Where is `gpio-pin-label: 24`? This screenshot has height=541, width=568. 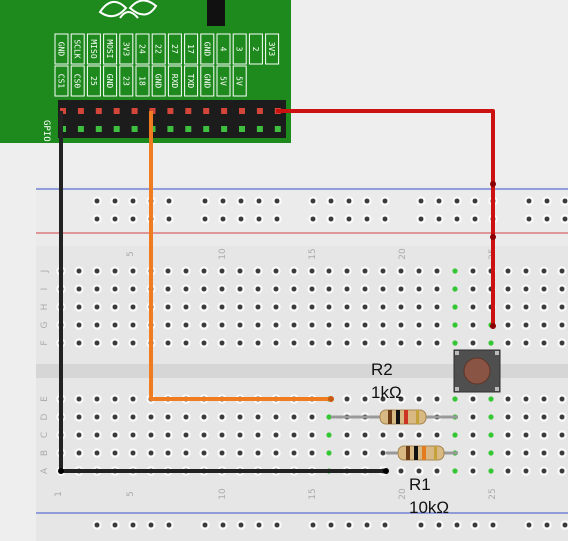
gpio-pin-label: 24 is located at coordinates (142, 49).